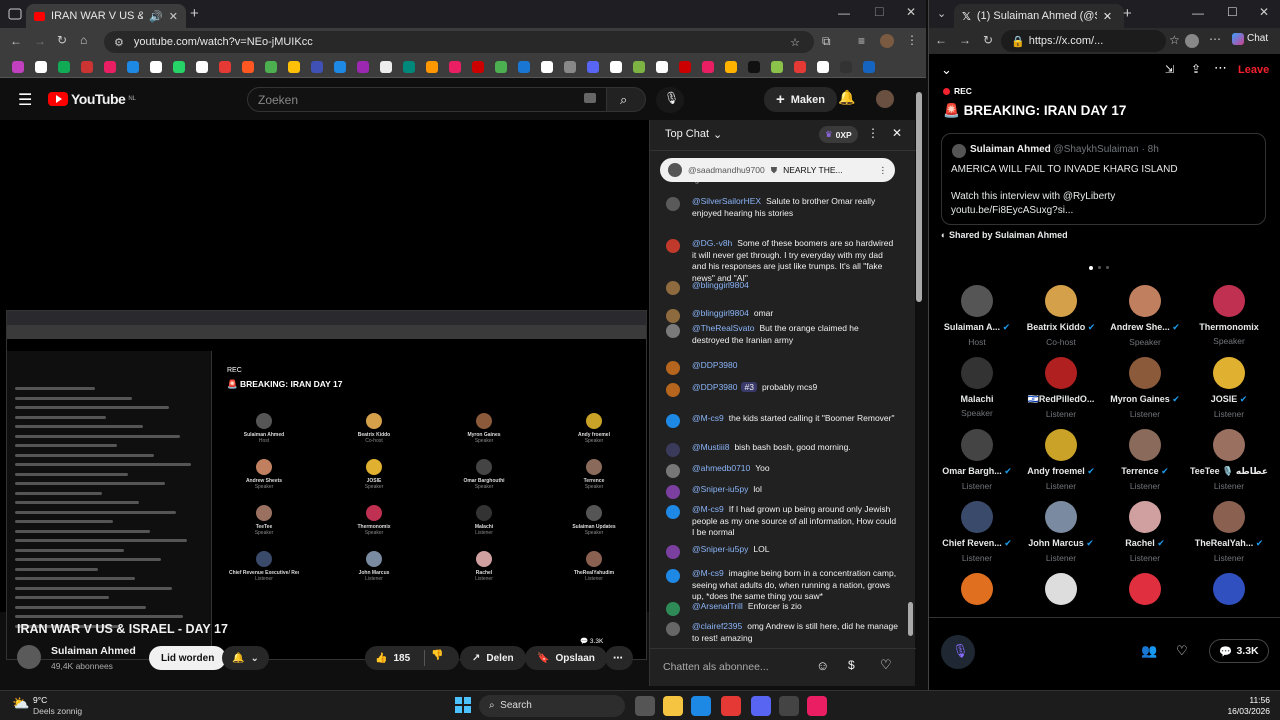  What do you see at coordinates (712, 243) in the screenshot?
I see `chat-author: @DG.-v8h` at bounding box center [712, 243].